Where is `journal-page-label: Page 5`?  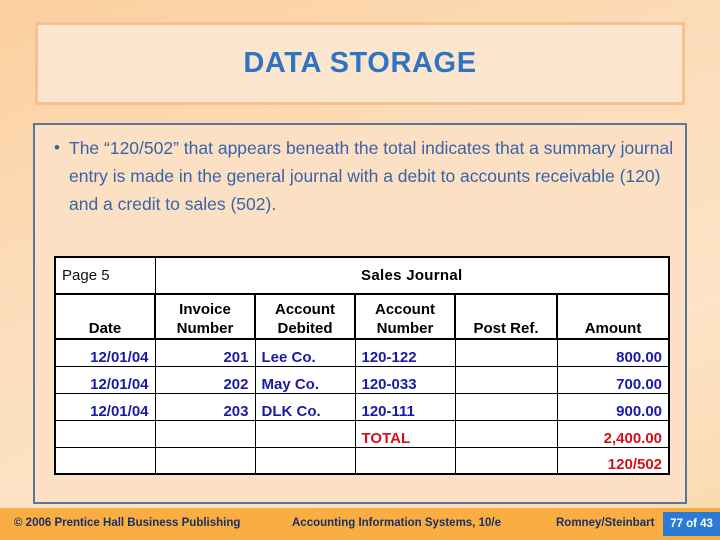 journal-page-label: Page 5 is located at coordinates (105, 275).